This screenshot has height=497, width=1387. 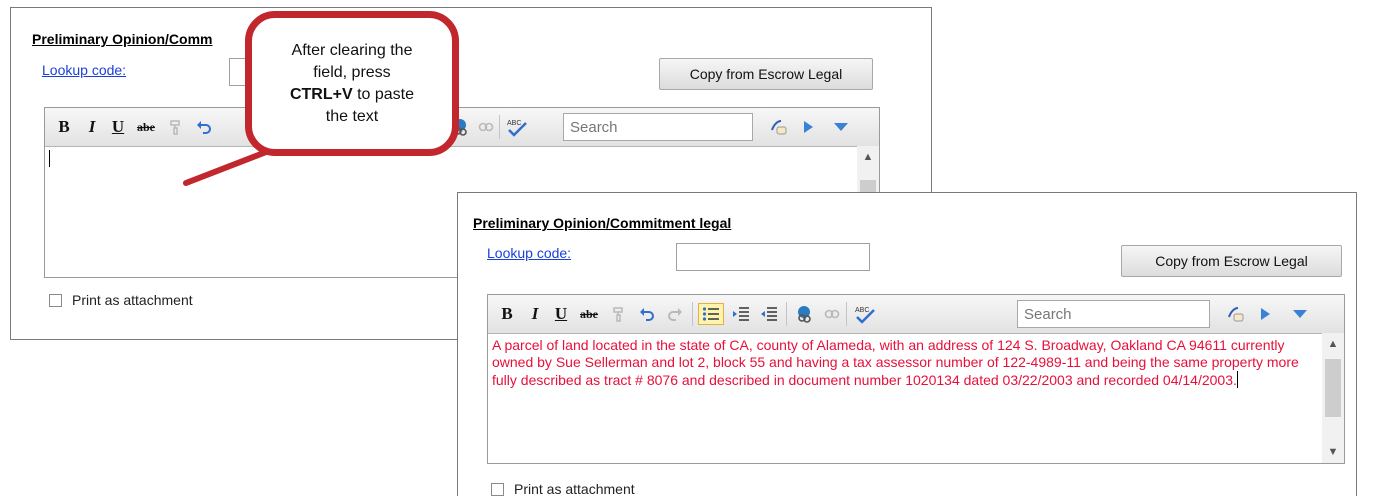 I want to click on callout-line-1: After clearing the, so click(x=352, y=50).